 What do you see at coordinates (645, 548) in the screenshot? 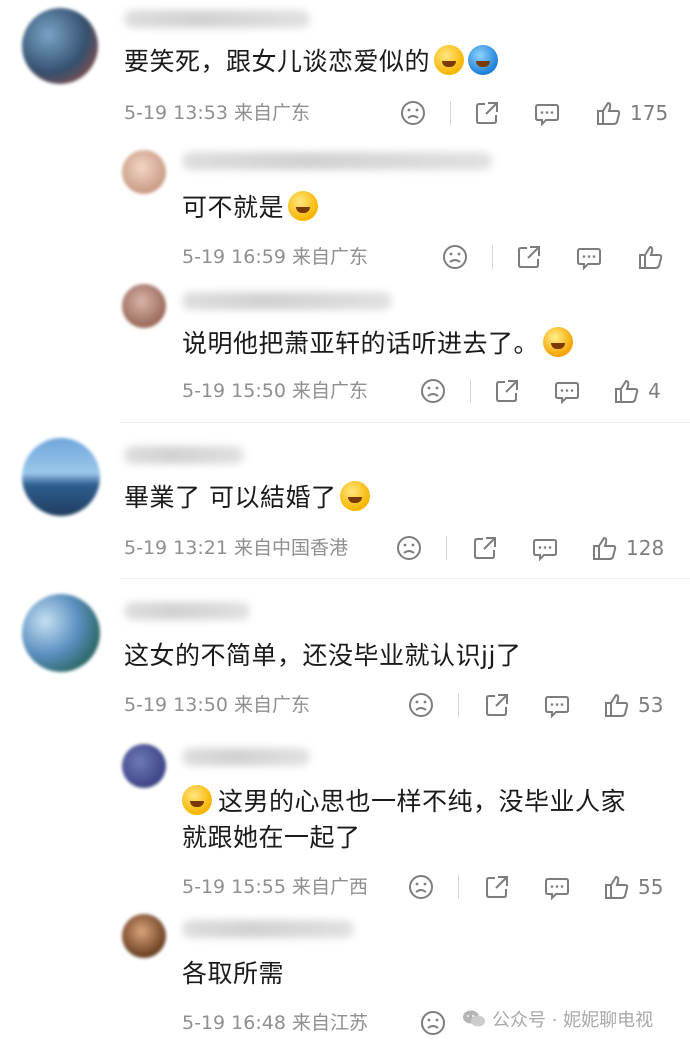
I see `like-count: 128` at bounding box center [645, 548].